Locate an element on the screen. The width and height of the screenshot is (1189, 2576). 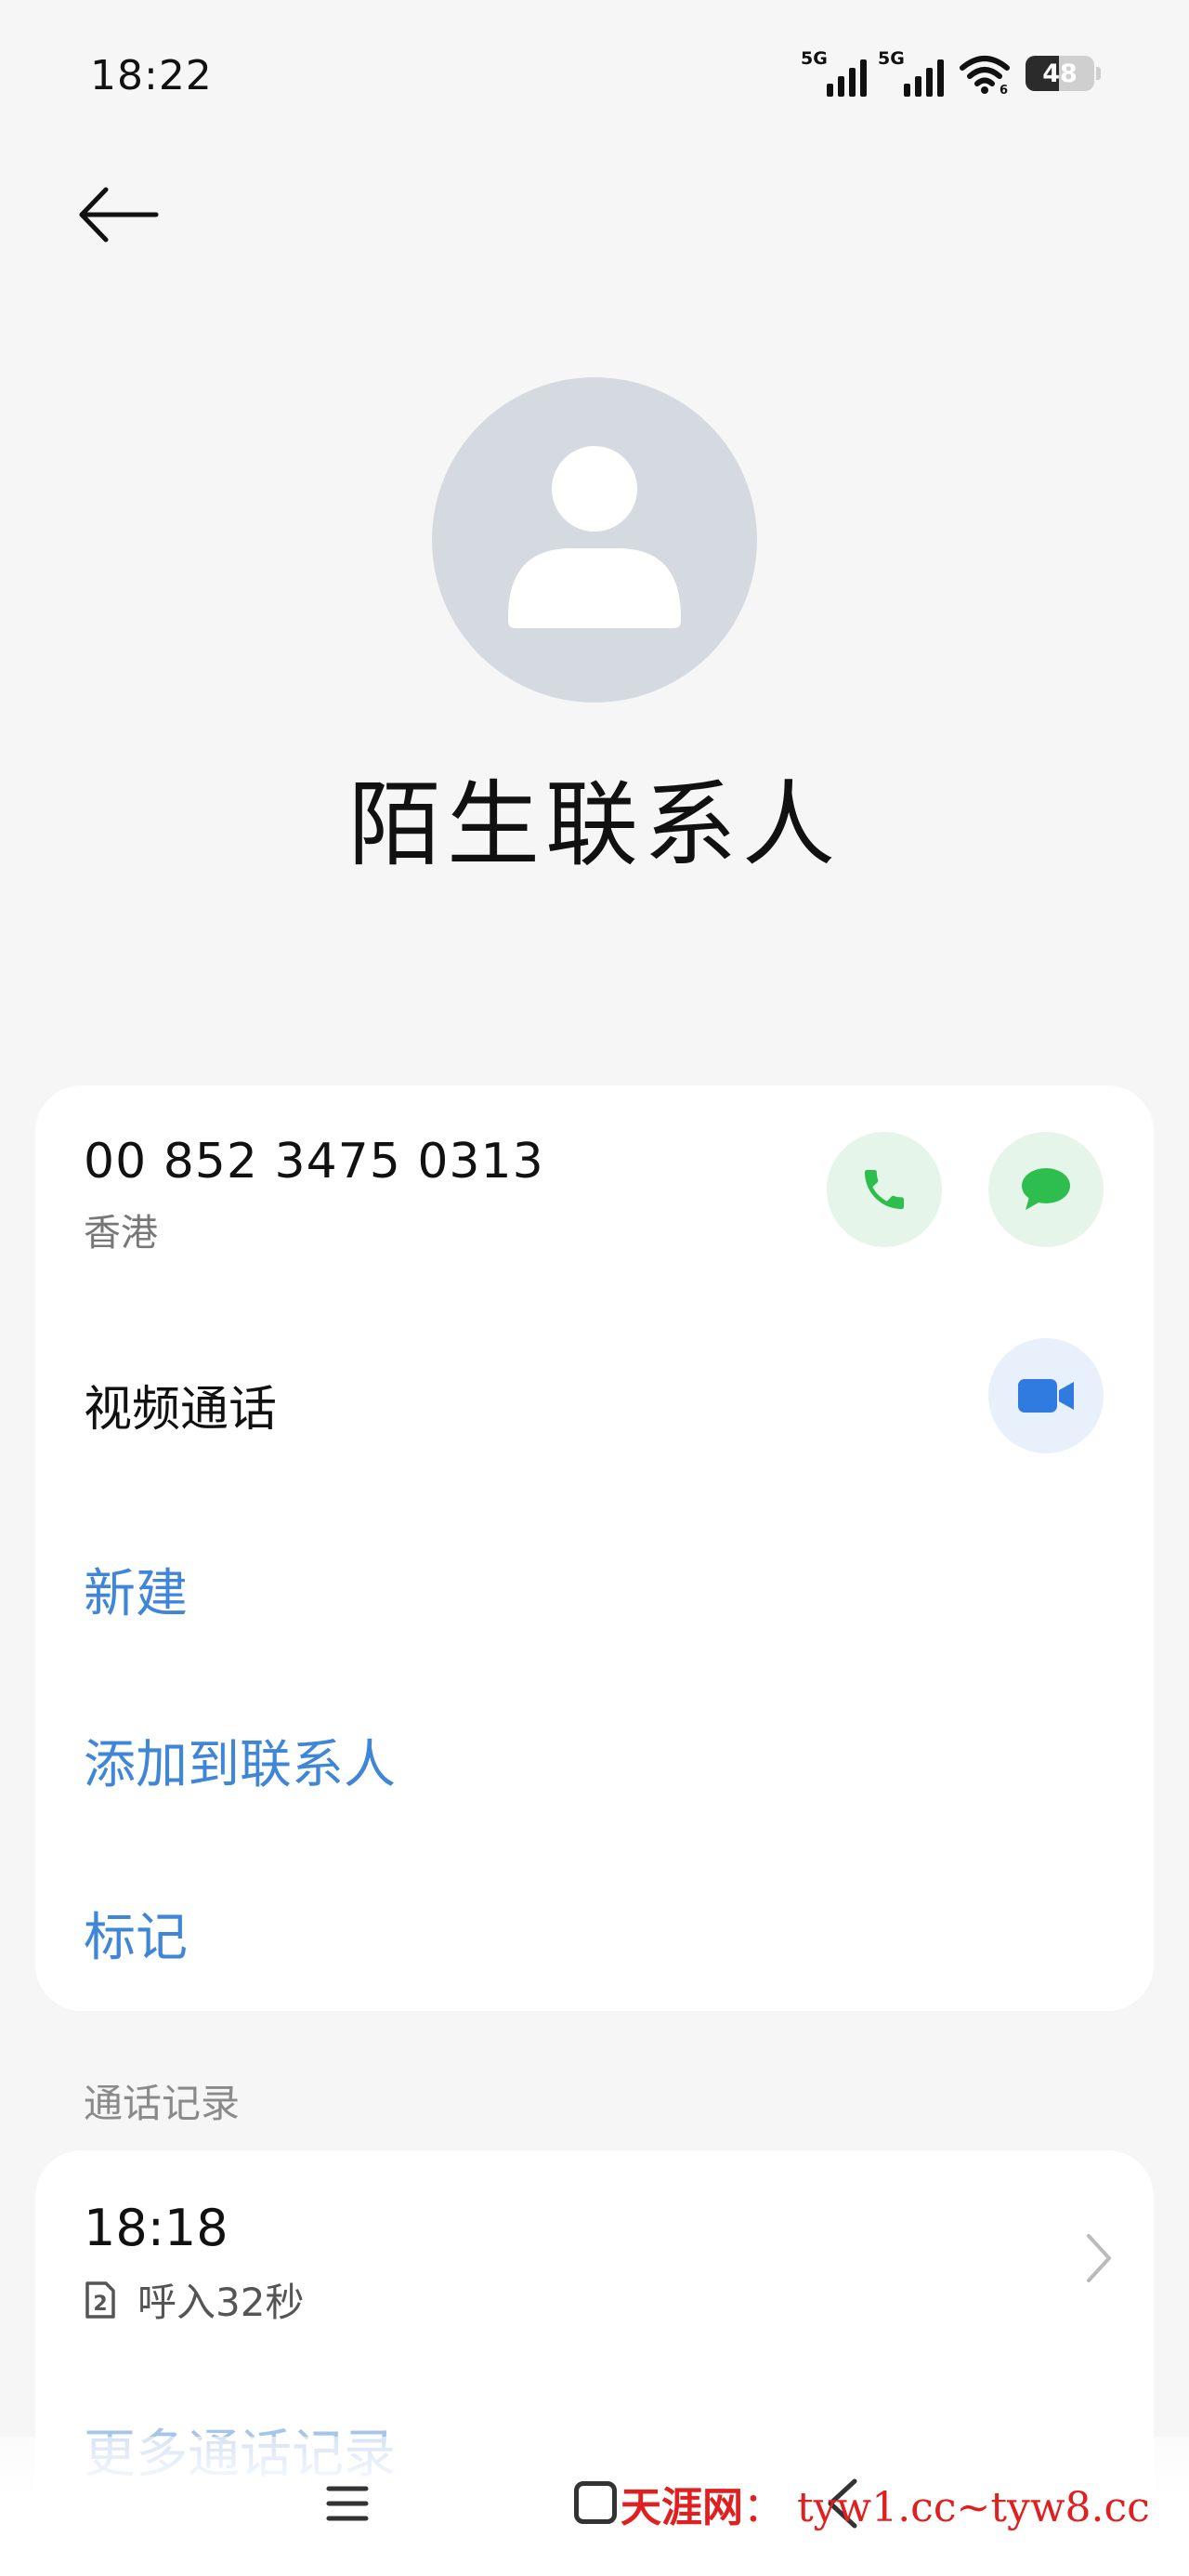
status-icons: 5G 5G 6 48 is located at coordinates (951, 72).